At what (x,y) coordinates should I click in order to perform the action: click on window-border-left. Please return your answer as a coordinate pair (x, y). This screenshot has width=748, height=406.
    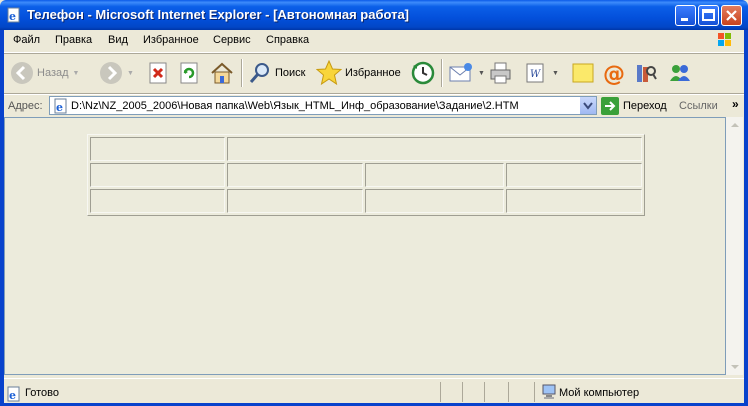
    Looking at the image, I should click on (2, 218).